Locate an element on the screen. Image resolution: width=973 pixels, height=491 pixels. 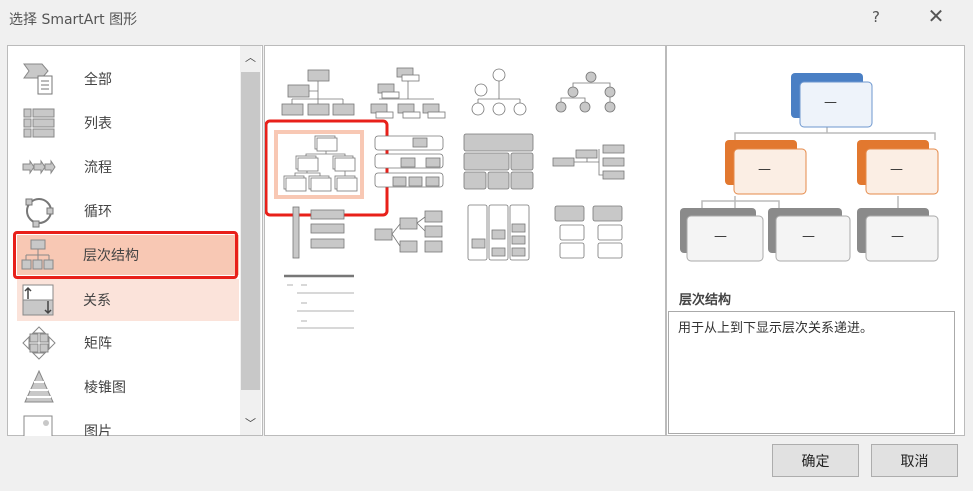
help-button: ? is located at coordinates (876, 17).